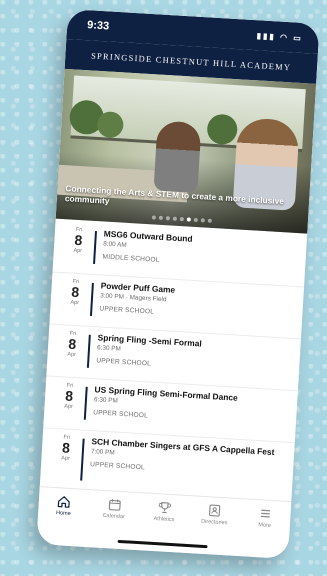 Image resolution: width=327 pixels, height=576 pixels. What do you see at coordinates (280, 36) in the screenshot?
I see `status-icons: ▮▮▮ ◠ ▭` at bounding box center [280, 36].